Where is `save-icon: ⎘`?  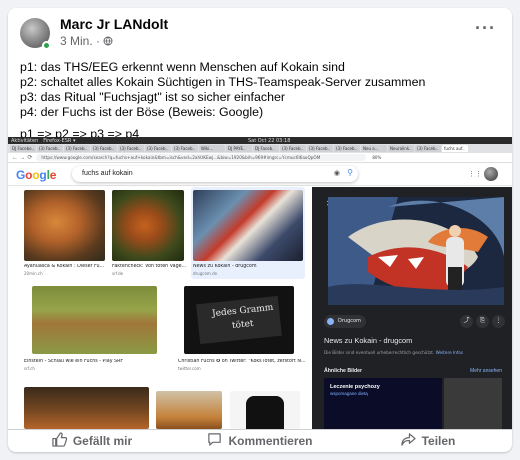
save-icon: ⎘ is located at coordinates (482, 321).